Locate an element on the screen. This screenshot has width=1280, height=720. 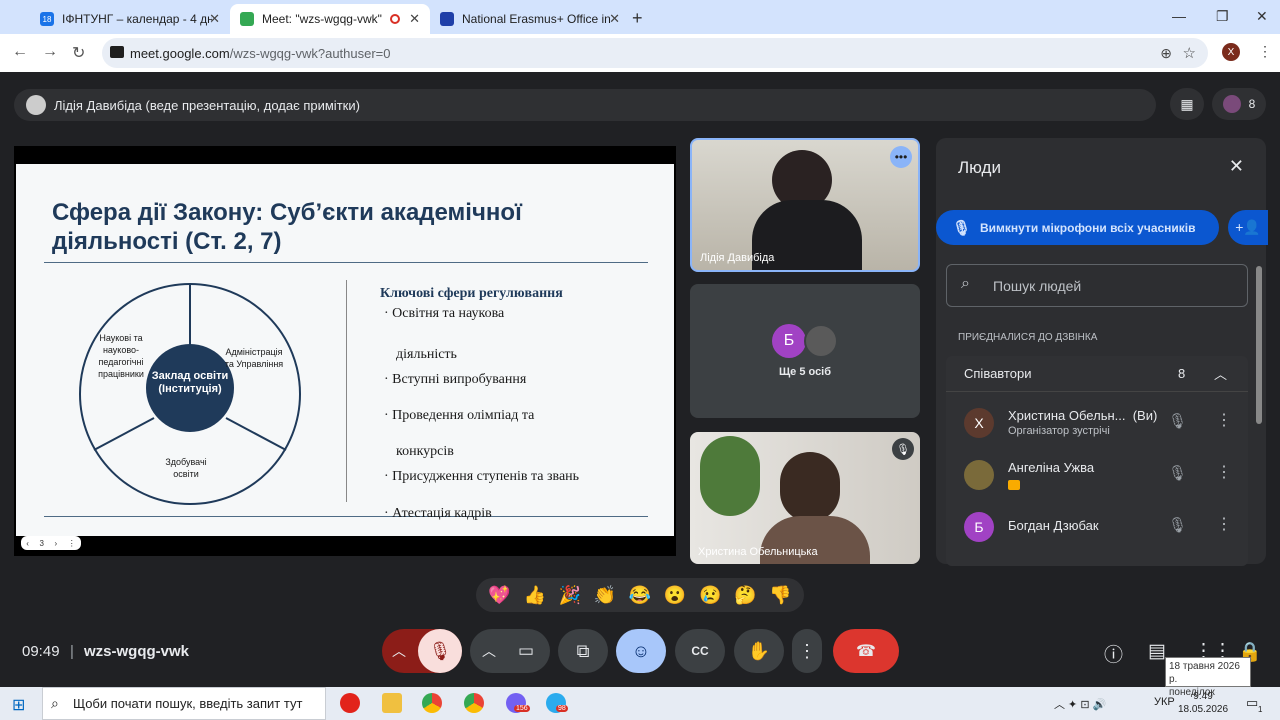
reaction-laugh: 😂 is located at coordinates (640, 595).